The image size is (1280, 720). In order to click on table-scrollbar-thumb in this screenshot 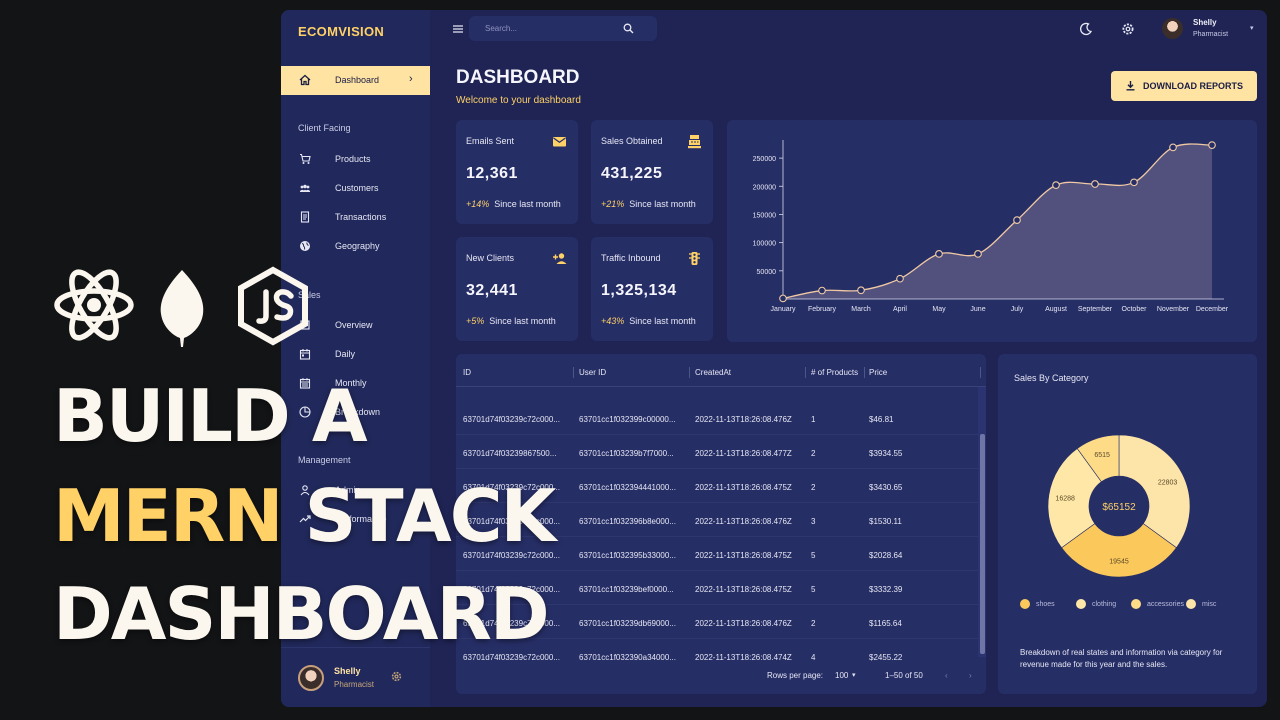, I will do `click(982, 544)`.